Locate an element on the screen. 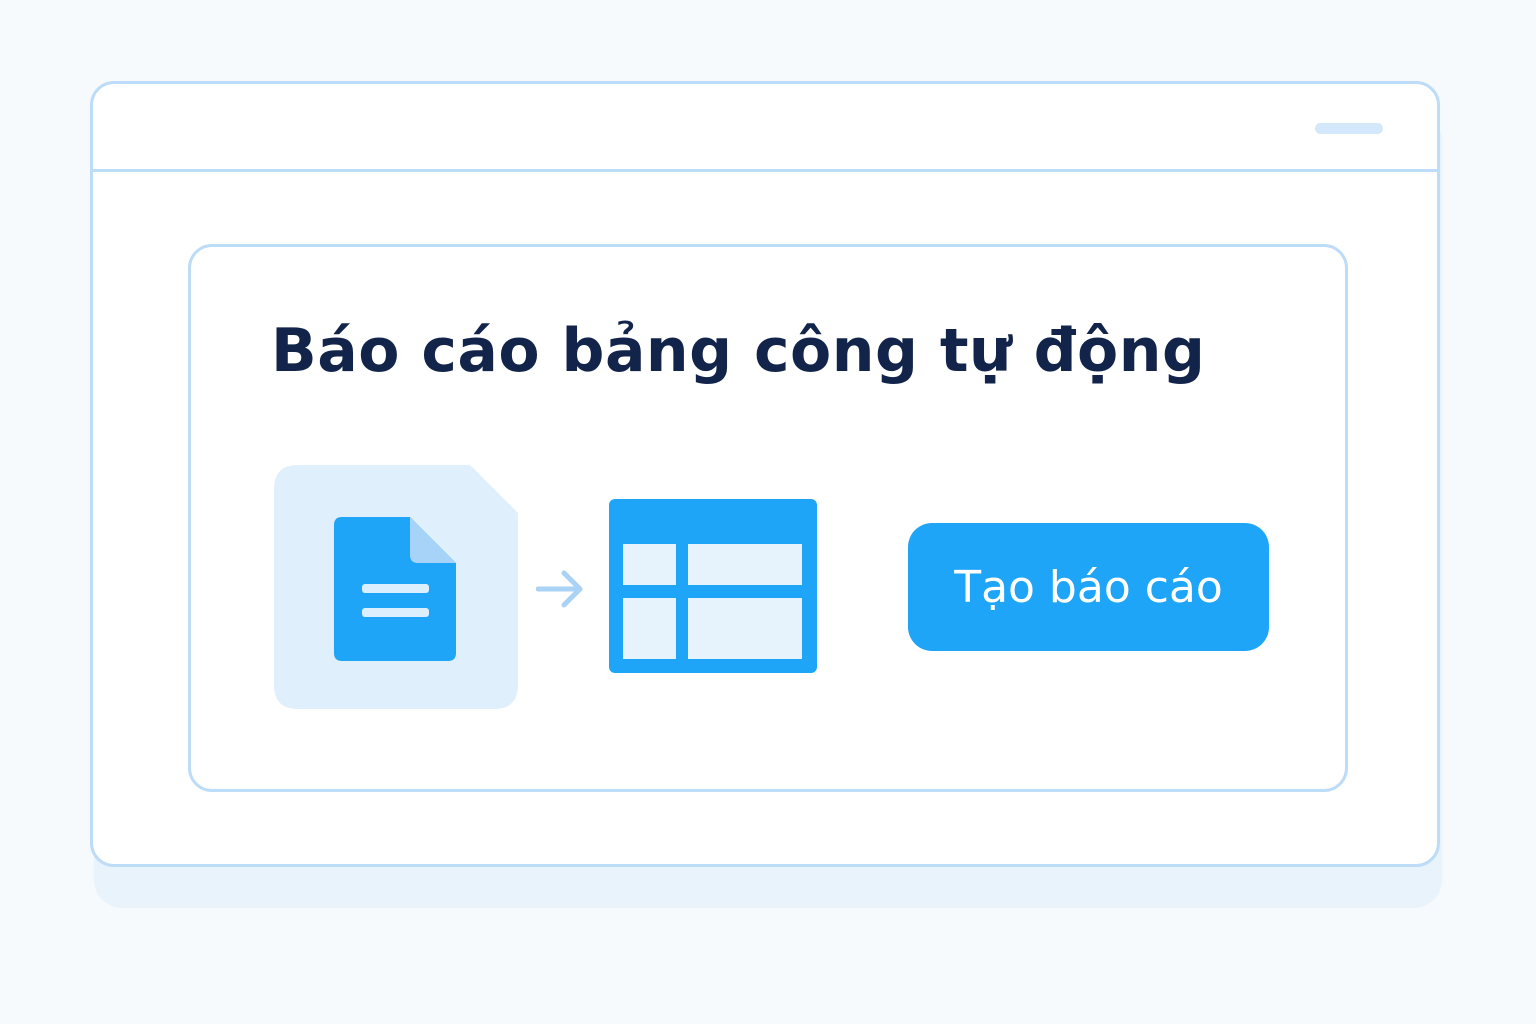 This screenshot has height=1024, width=1536. window-control is located at coordinates (1349, 128).